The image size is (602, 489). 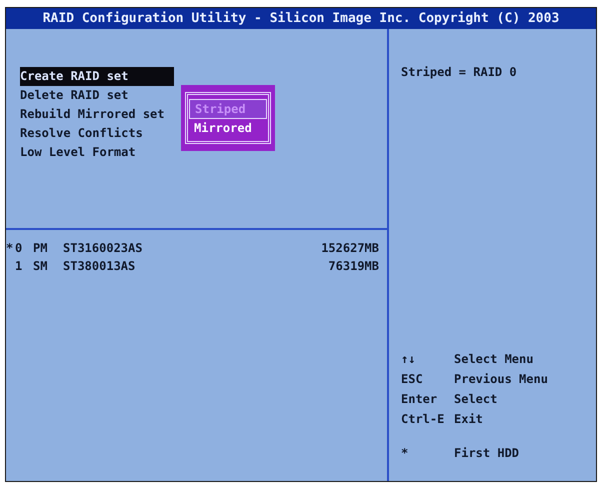 I want to click on popup-option: Mirrored, so click(x=228, y=128).